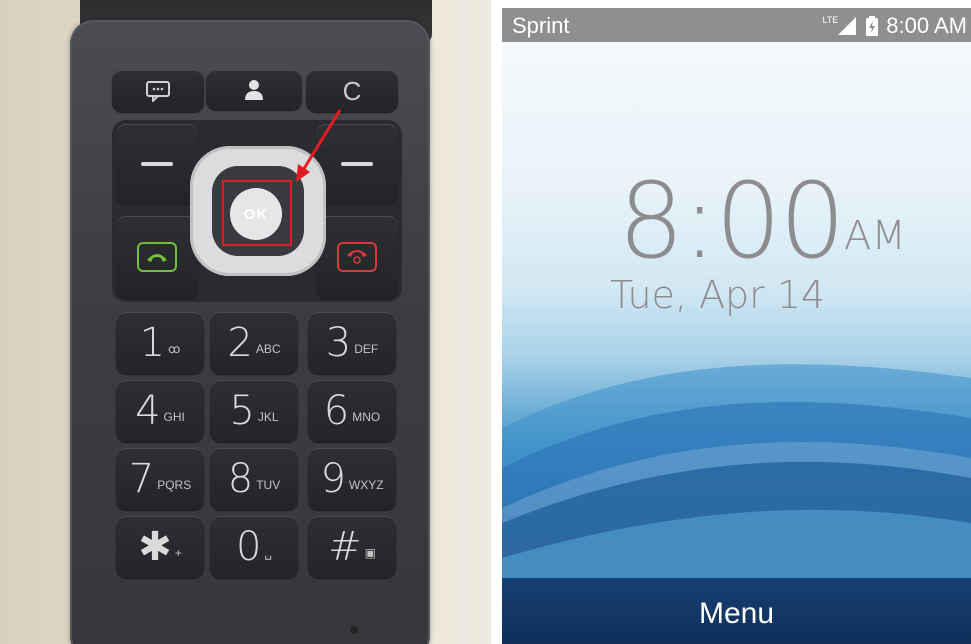  What do you see at coordinates (141, 479) in the screenshot?
I see `key-7-digit: 7` at bounding box center [141, 479].